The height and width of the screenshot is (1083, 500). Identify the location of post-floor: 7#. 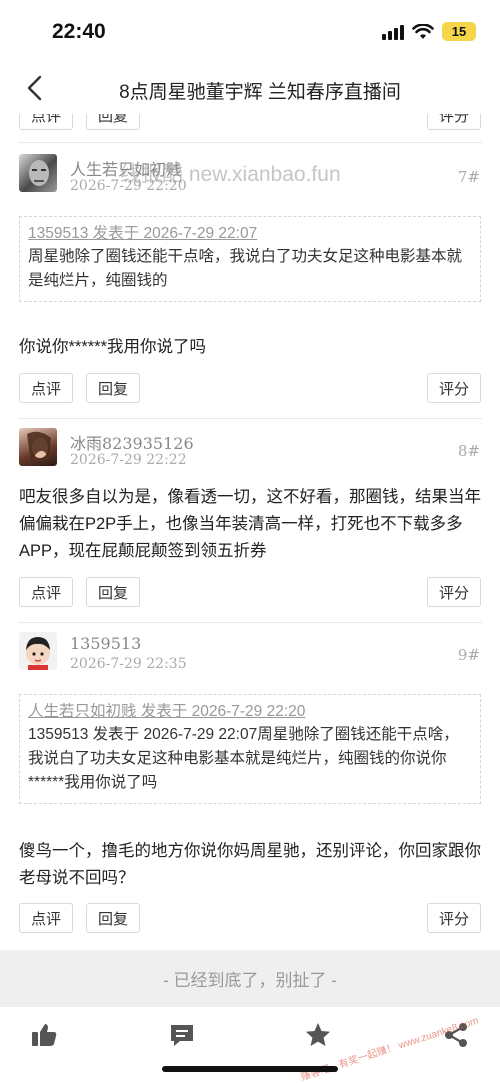
(468, 177).